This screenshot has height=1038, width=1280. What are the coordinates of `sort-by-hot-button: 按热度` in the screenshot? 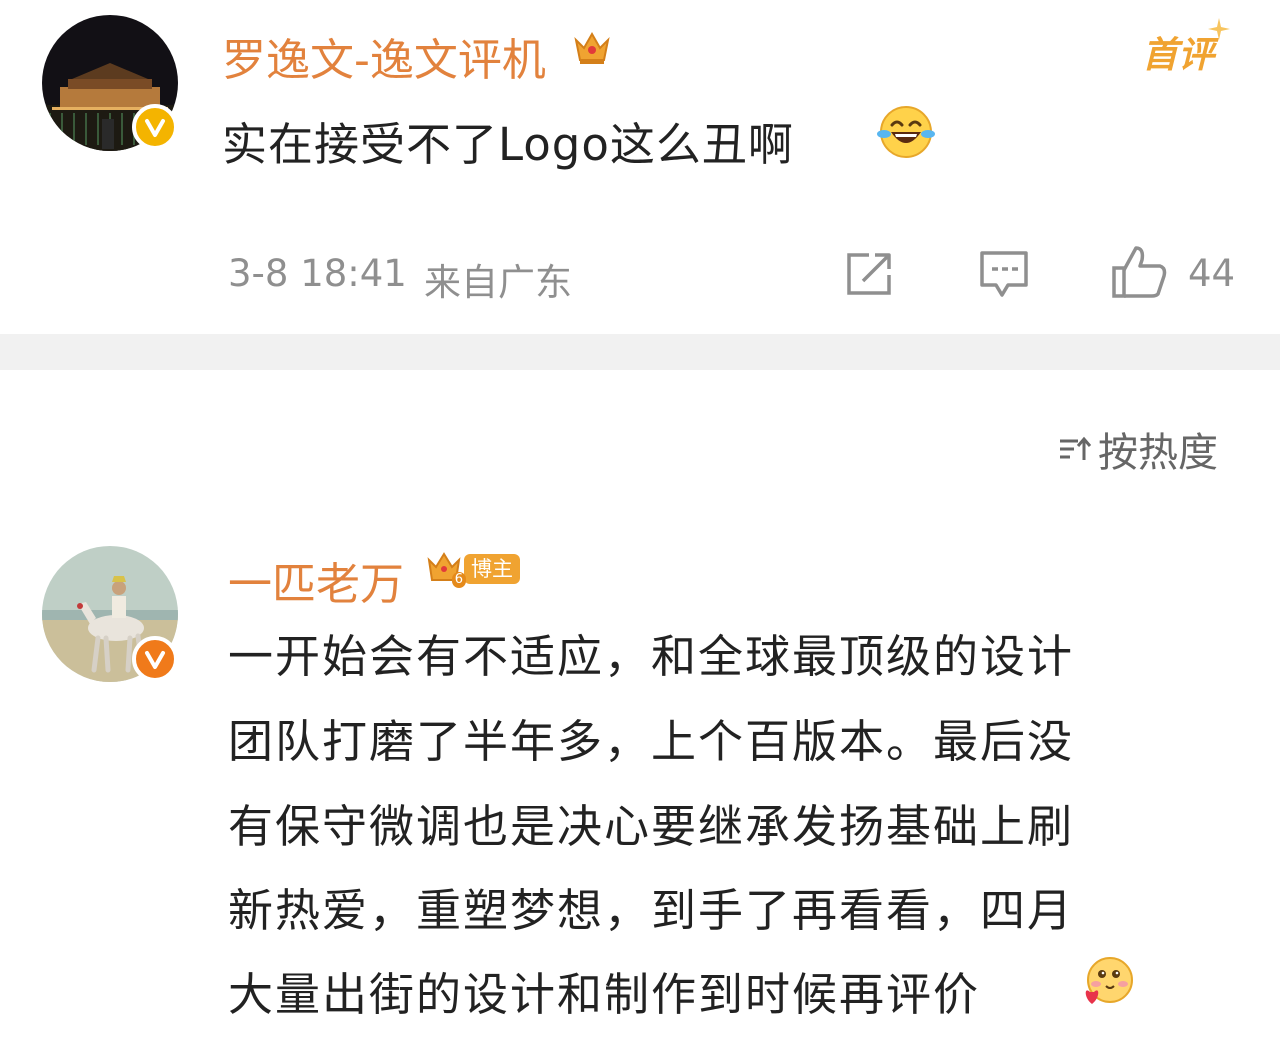 It's located at (1138, 449).